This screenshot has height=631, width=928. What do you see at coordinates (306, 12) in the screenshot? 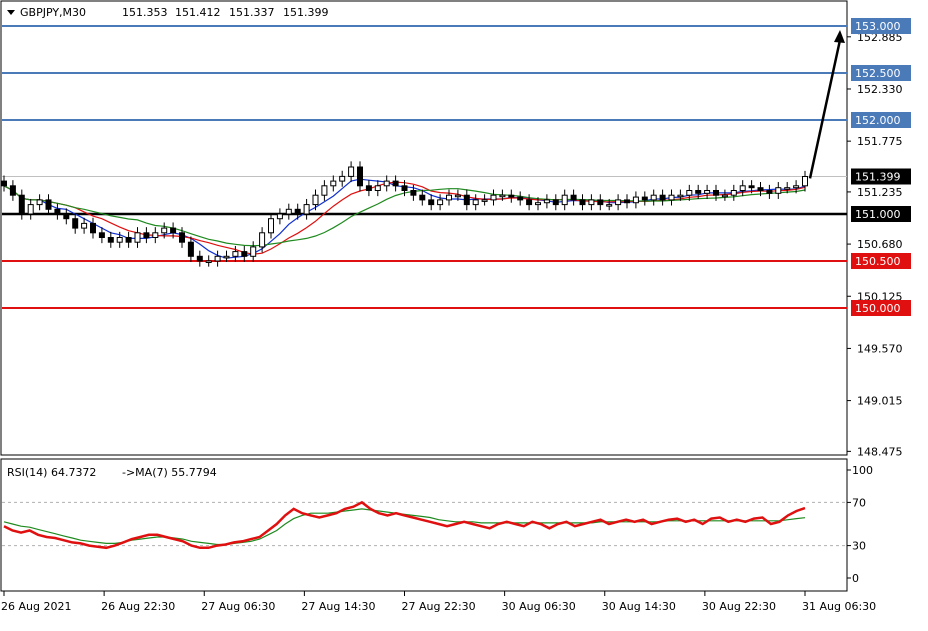
I see `ohlc-close: 151.399` at bounding box center [306, 12].